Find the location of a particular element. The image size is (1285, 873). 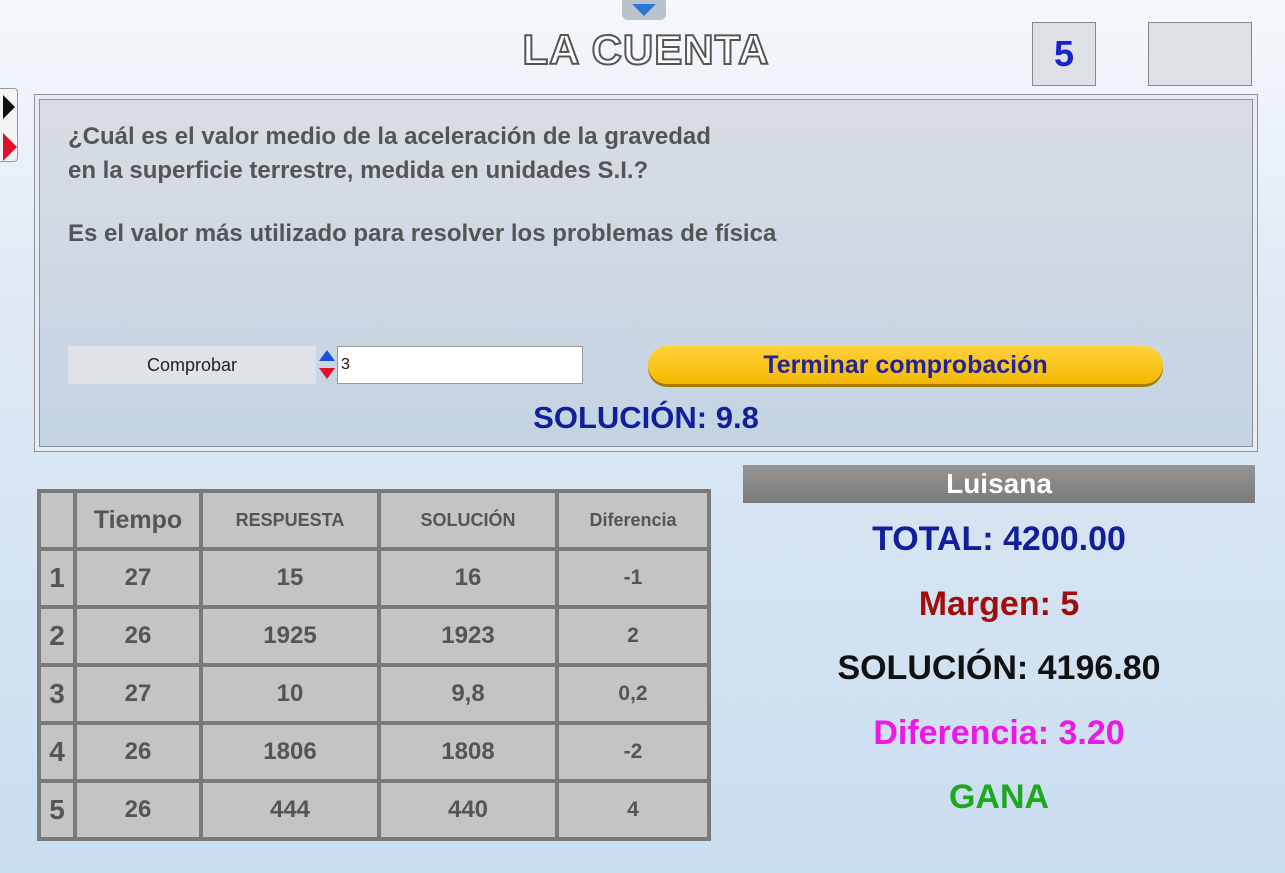

column-header-solution: SOLUCIÓN is located at coordinates (468, 520).